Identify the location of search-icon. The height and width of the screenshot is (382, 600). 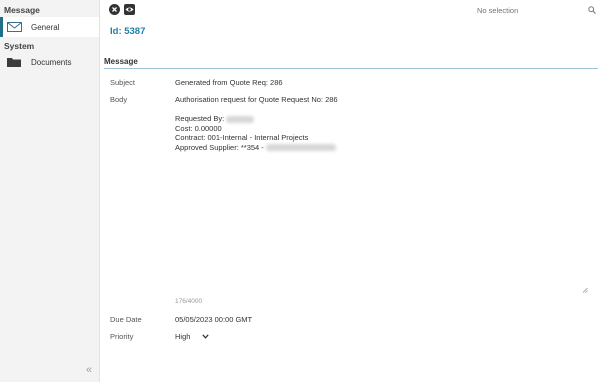
(592, 10).